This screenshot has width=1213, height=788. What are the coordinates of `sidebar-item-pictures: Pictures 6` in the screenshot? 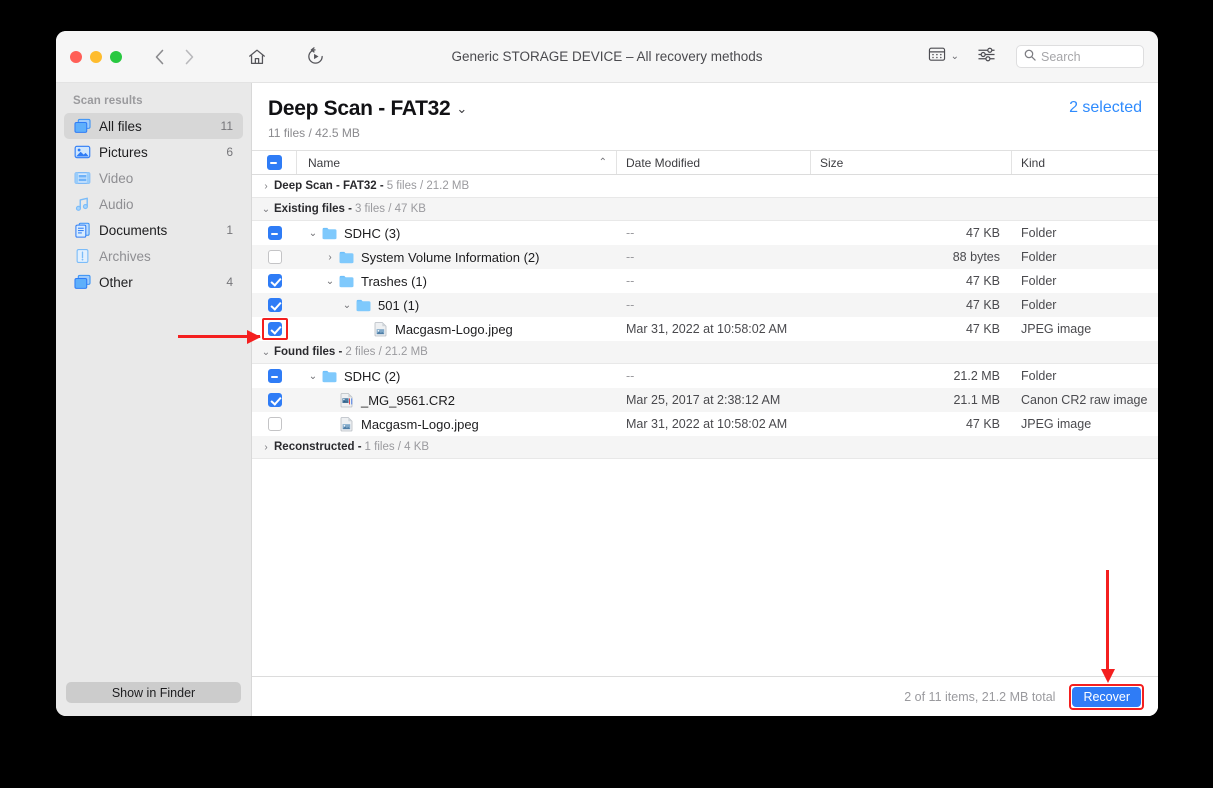 It's located at (153, 152).